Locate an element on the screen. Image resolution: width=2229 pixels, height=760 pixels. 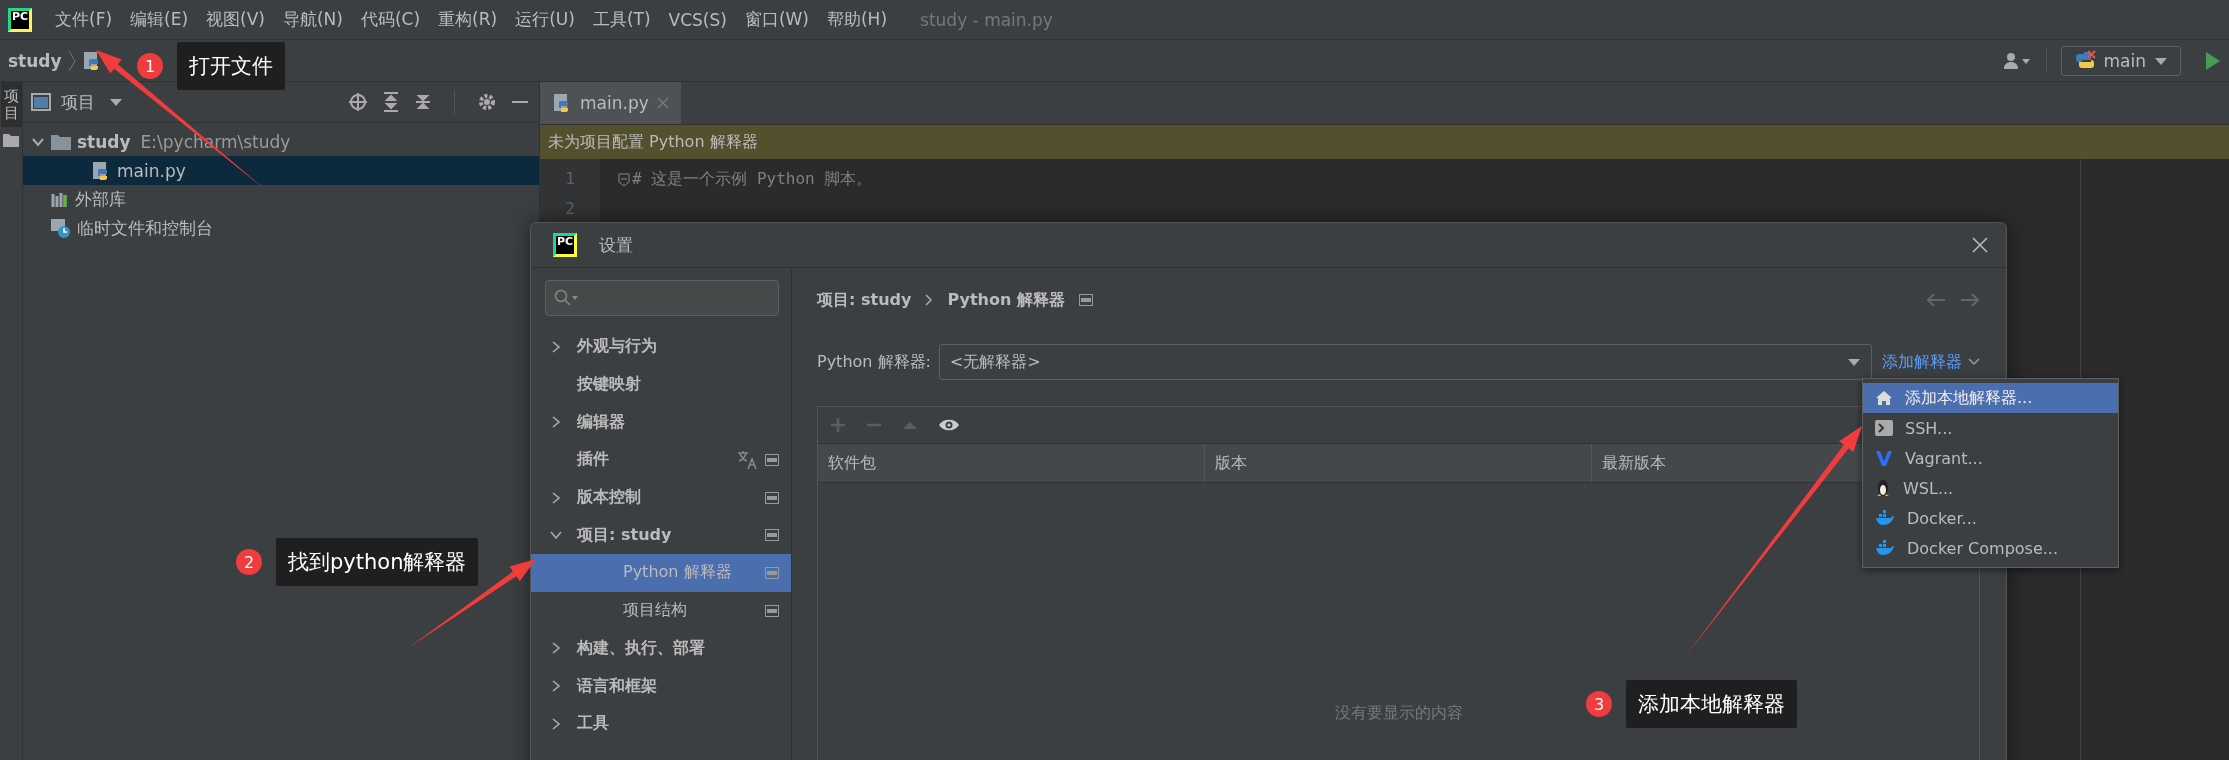
settings-nav-item: 项目结构 is located at coordinates (661, 610).